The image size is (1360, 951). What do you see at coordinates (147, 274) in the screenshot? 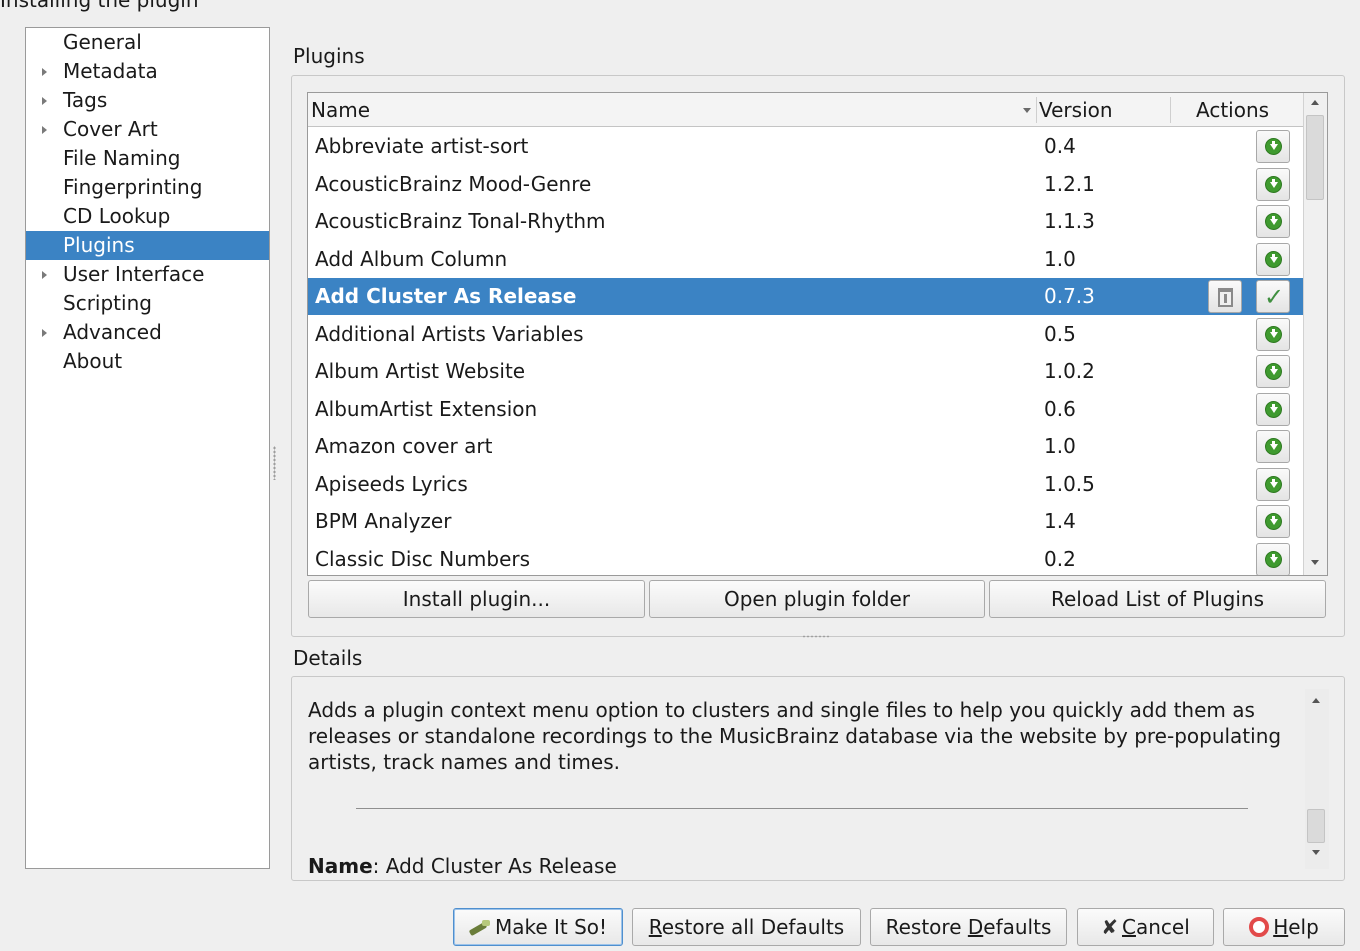
I see `sidebar-item-user-interface: User Interface` at bounding box center [147, 274].